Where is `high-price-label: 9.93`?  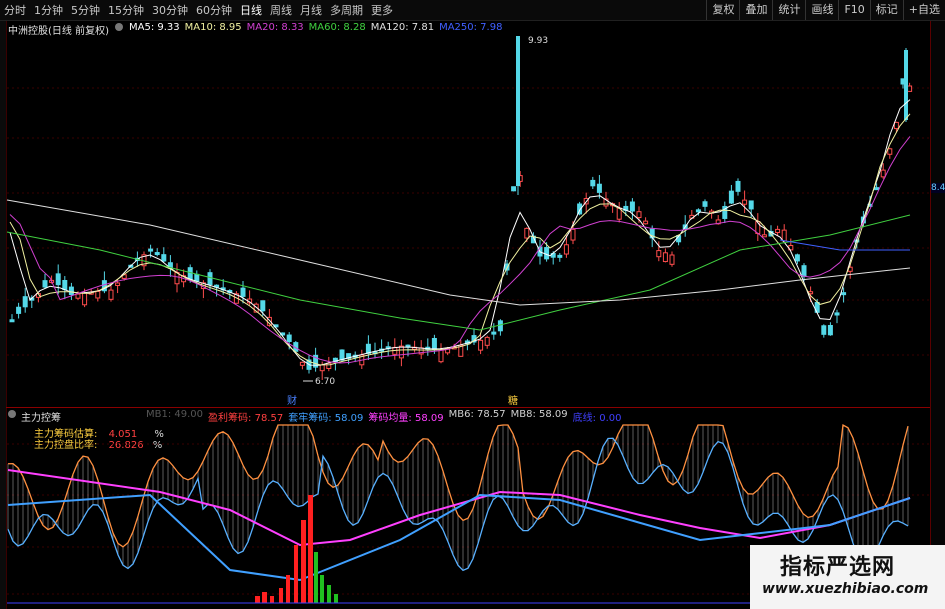
high-price-label: 9.93 is located at coordinates (538, 41).